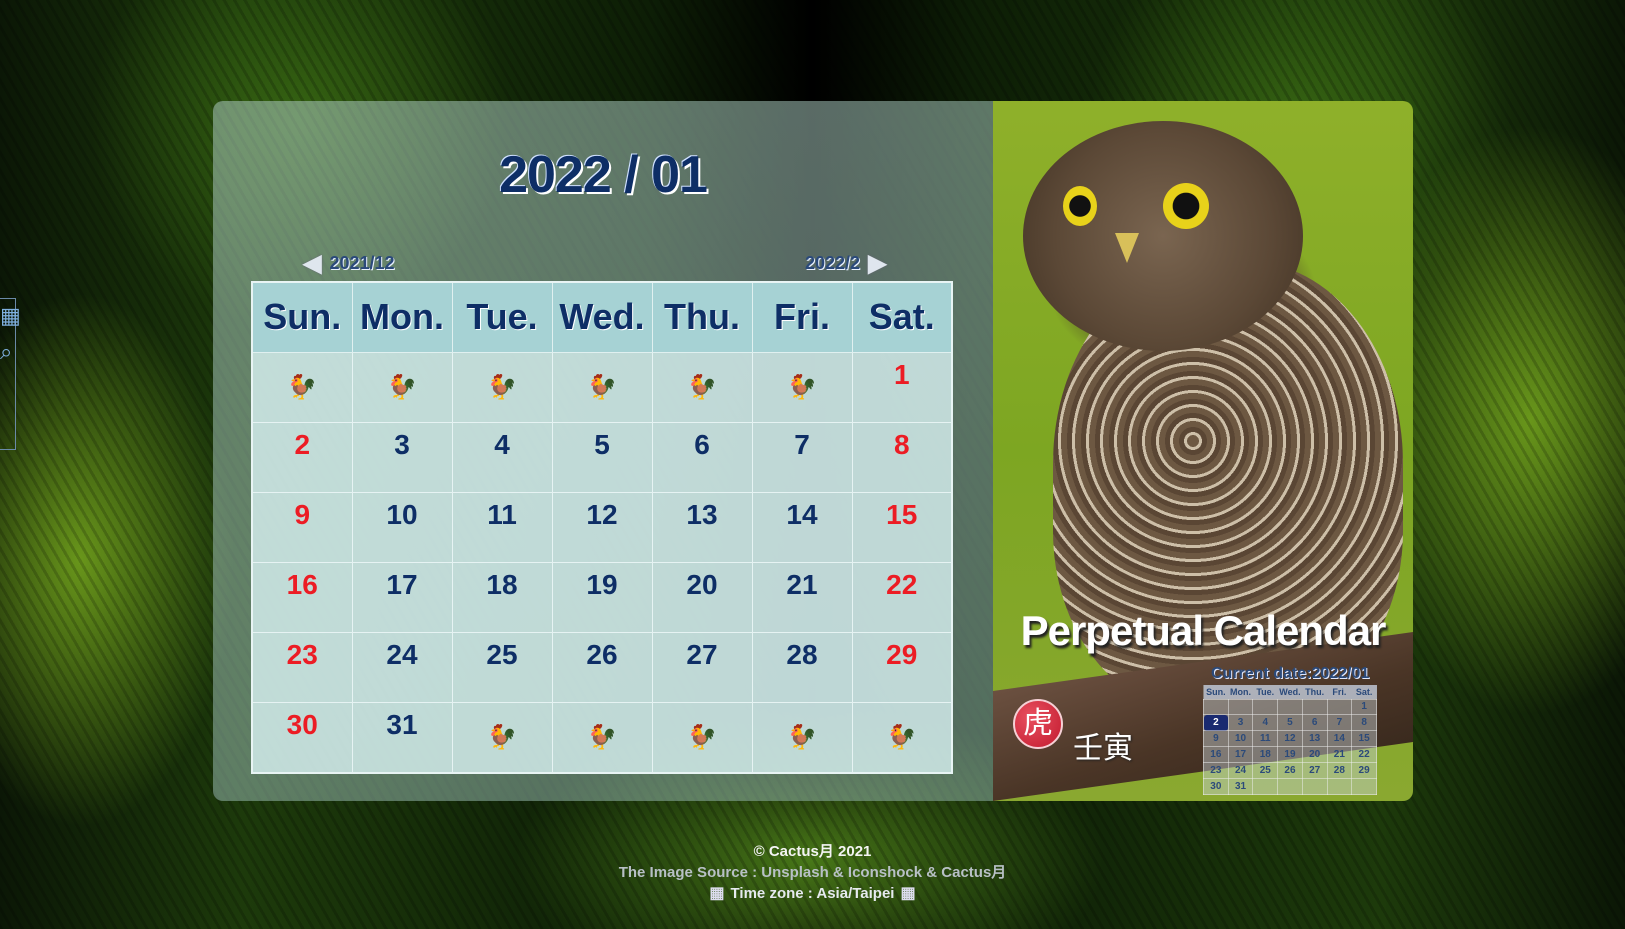 Image resolution: width=1625 pixels, height=929 pixels. Describe the element at coordinates (302, 597) in the screenshot. I see `day-cell: 16` at that location.